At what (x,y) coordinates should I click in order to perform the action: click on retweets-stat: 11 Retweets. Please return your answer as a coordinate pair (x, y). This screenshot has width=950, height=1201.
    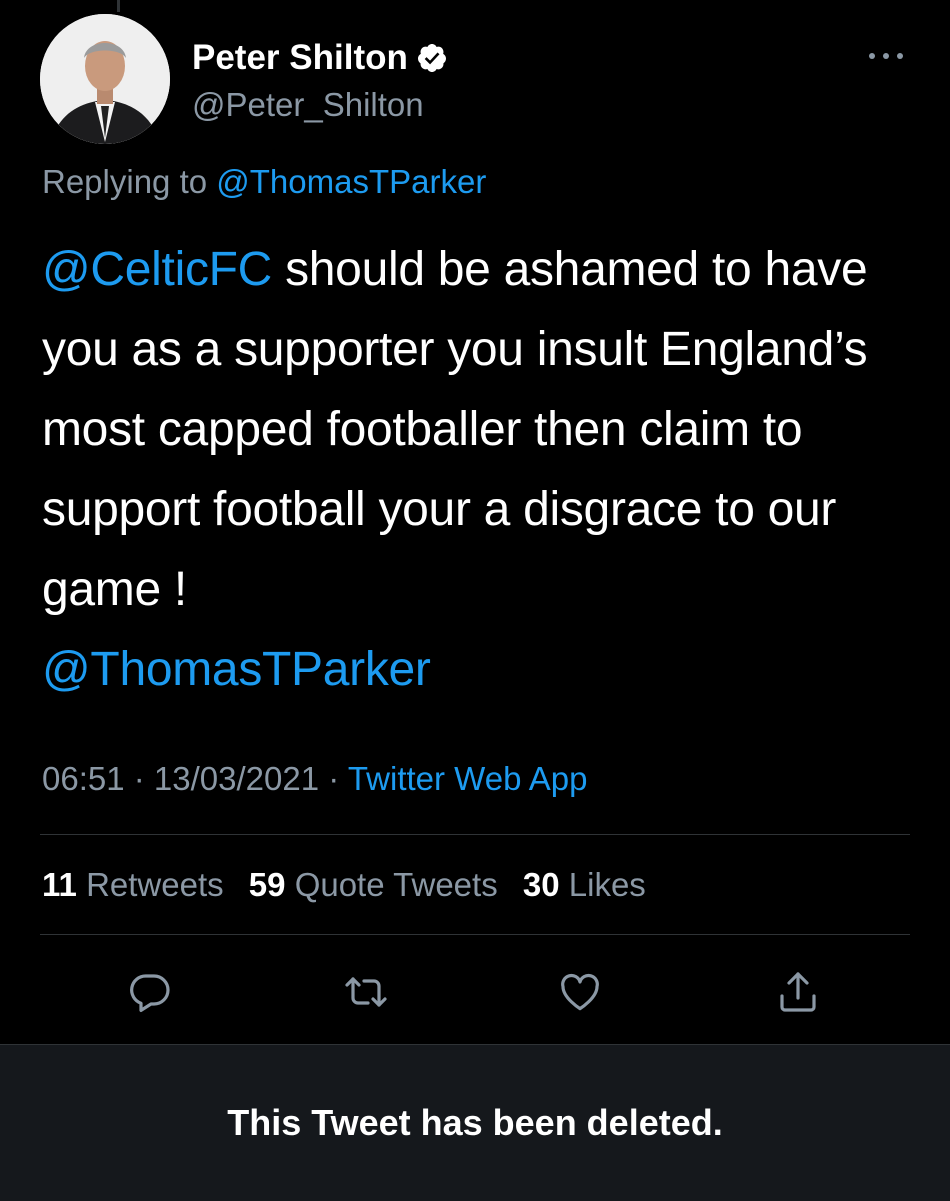
    Looking at the image, I should click on (133, 884).